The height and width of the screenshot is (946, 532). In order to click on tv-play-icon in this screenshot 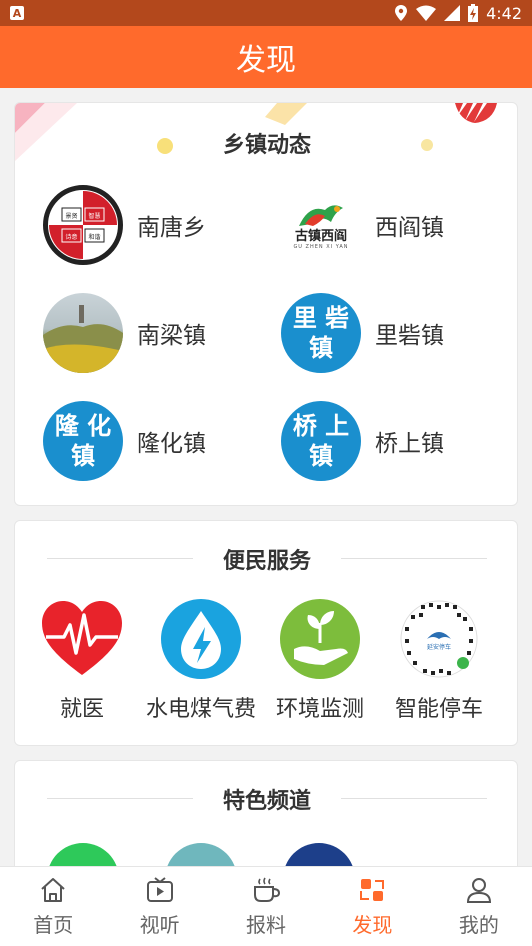, I will do `click(159, 889)`.